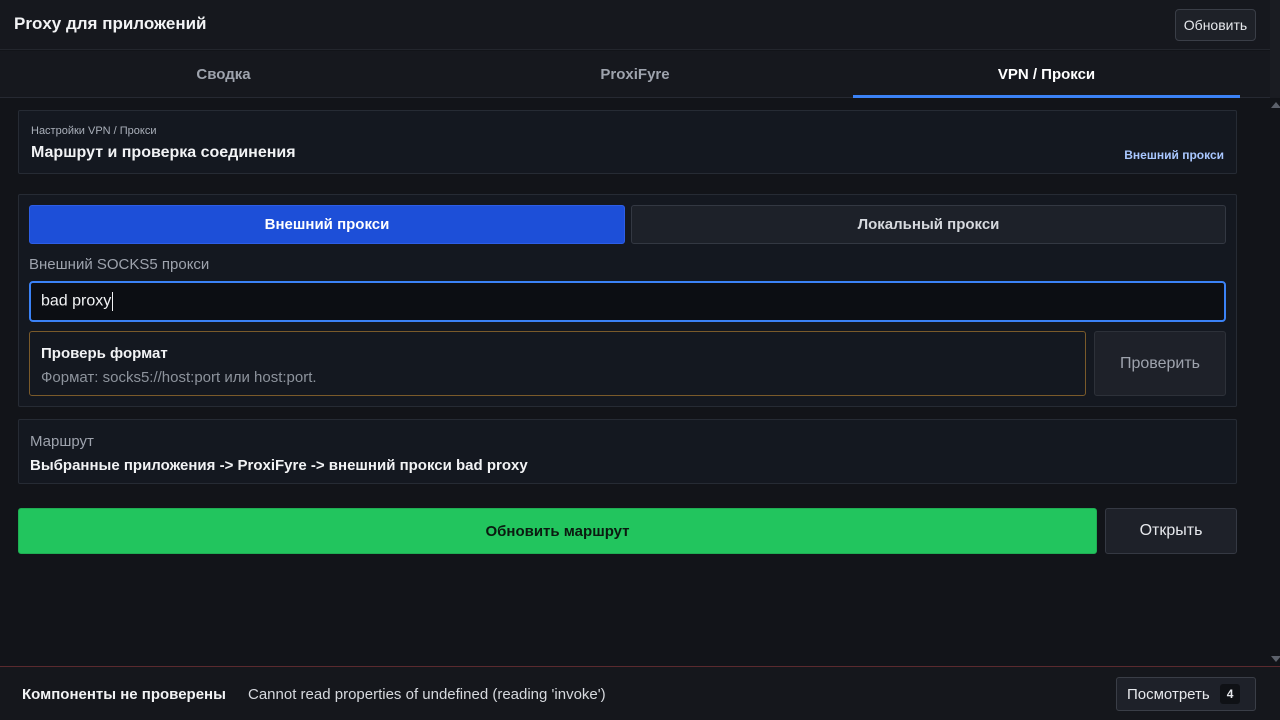 The height and width of the screenshot is (720, 1280). I want to click on open-button: Открыть, so click(1171, 531).